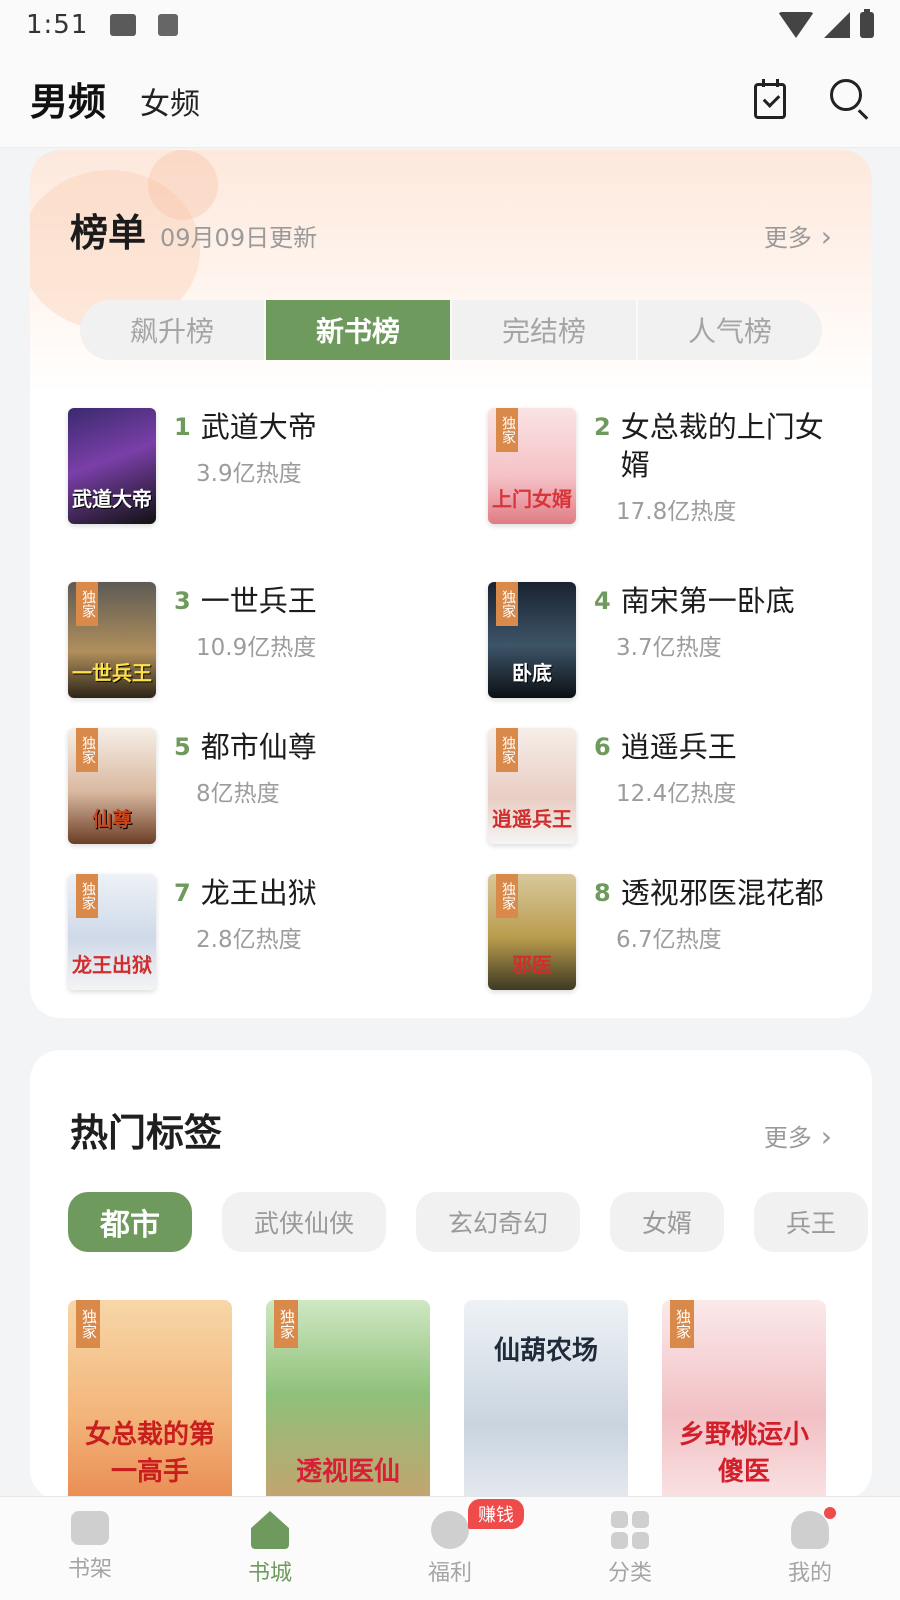 This screenshot has height=1600, width=900. What do you see at coordinates (602, 601) in the screenshot?
I see `book-rank: 4` at bounding box center [602, 601].